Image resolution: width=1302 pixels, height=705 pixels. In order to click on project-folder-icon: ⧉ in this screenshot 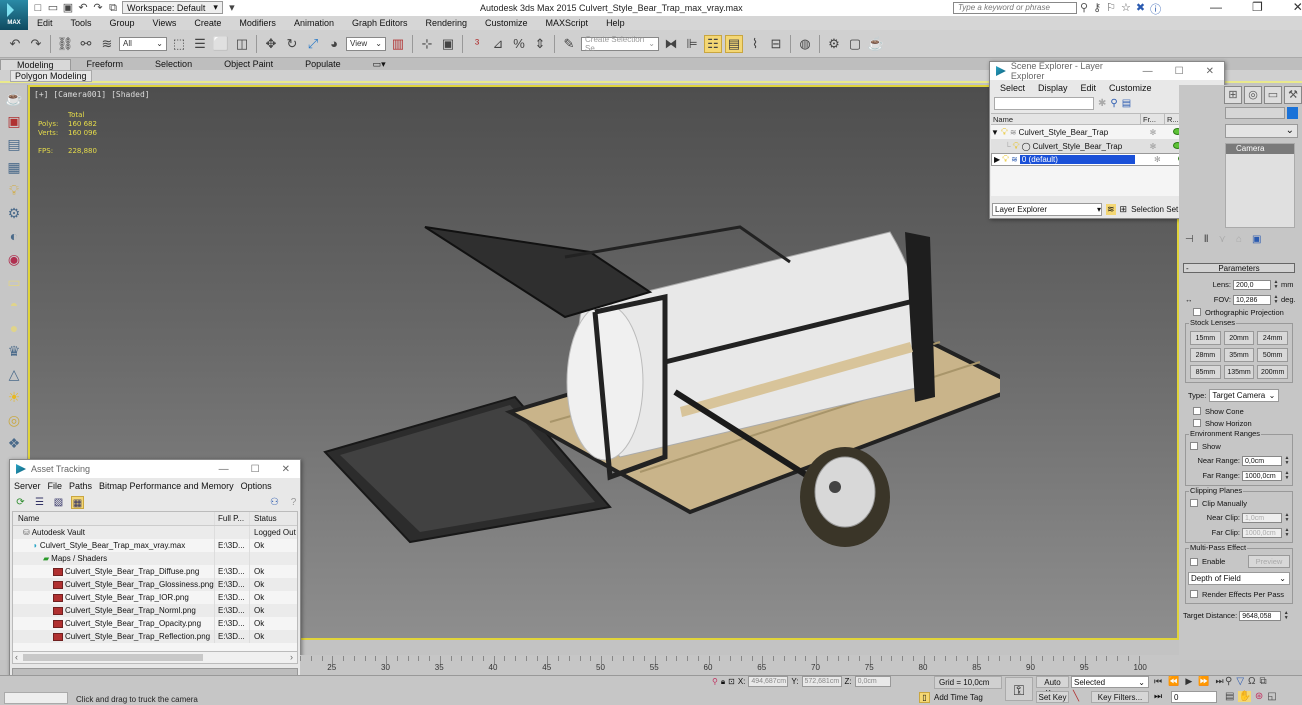, I will do `click(113, 8)`.